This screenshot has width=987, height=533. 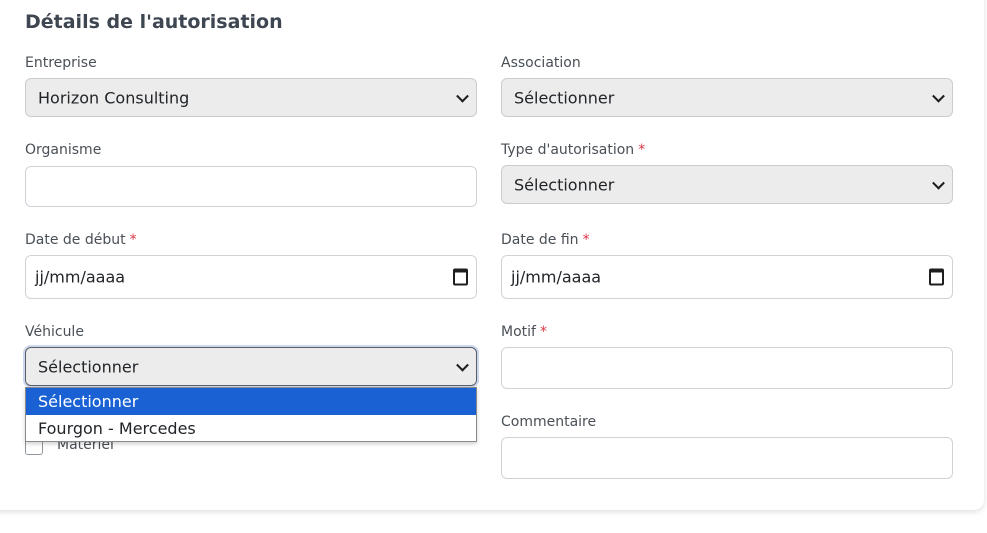 I want to click on commentaire-label-text: Commentaire, so click(x=549, y=422).